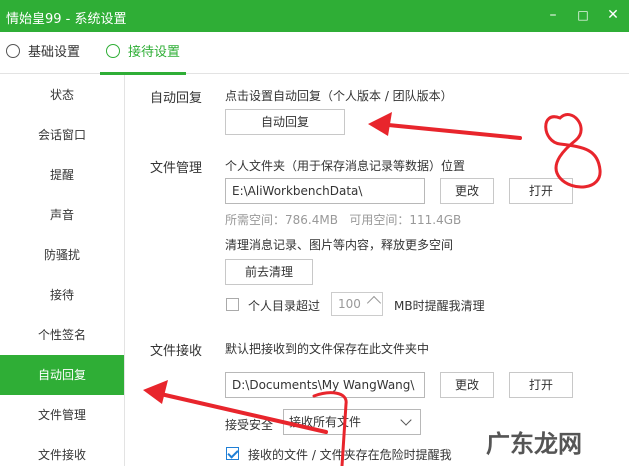 The height and width of the screenshot is (466, 629). I want to click on tab-label: 基础设置, so click(54, 52).